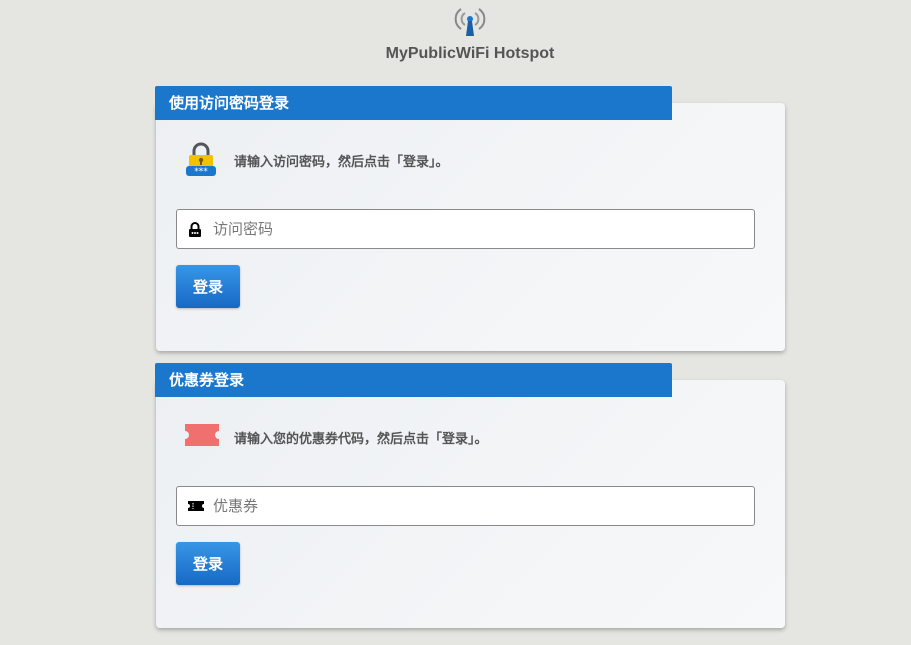 The width and height of the screenshot is (911, 645). Describe the element at coordinates (208, 563) in the screenshot. I see `voucher-login-button: 登录` at that location.